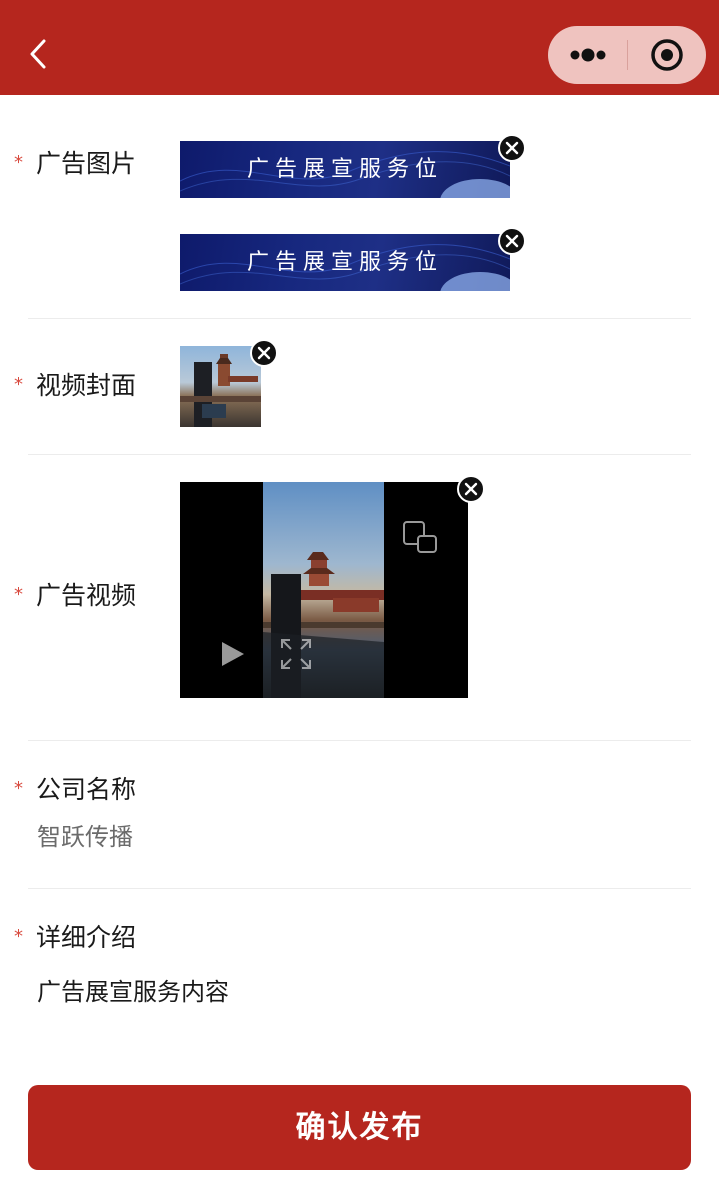  I want to click on chevron-left-icon, so click(38, 54).